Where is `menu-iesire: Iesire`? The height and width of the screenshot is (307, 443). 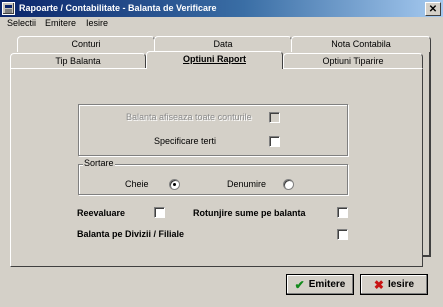
menu-iesire: Iesire is located at coordinates (97, 23).